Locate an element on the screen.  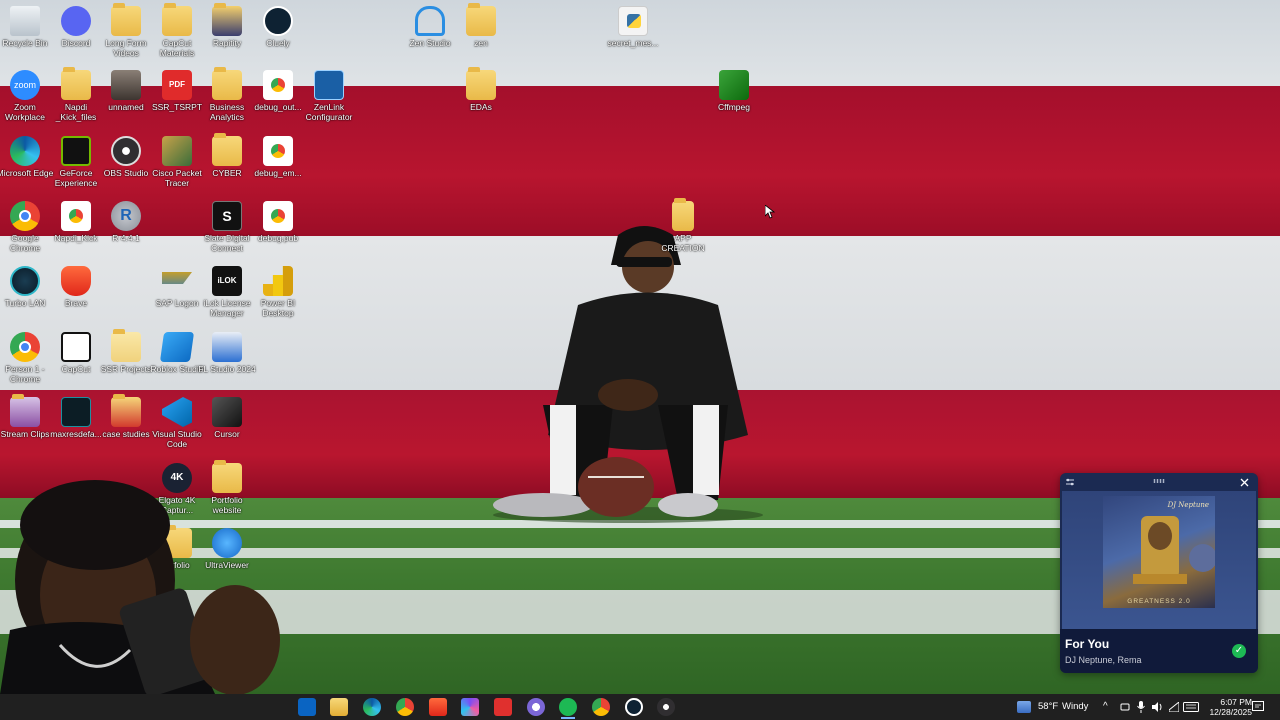
rapitity-shortcut: Rapitity is located at coordinates (227, 25).